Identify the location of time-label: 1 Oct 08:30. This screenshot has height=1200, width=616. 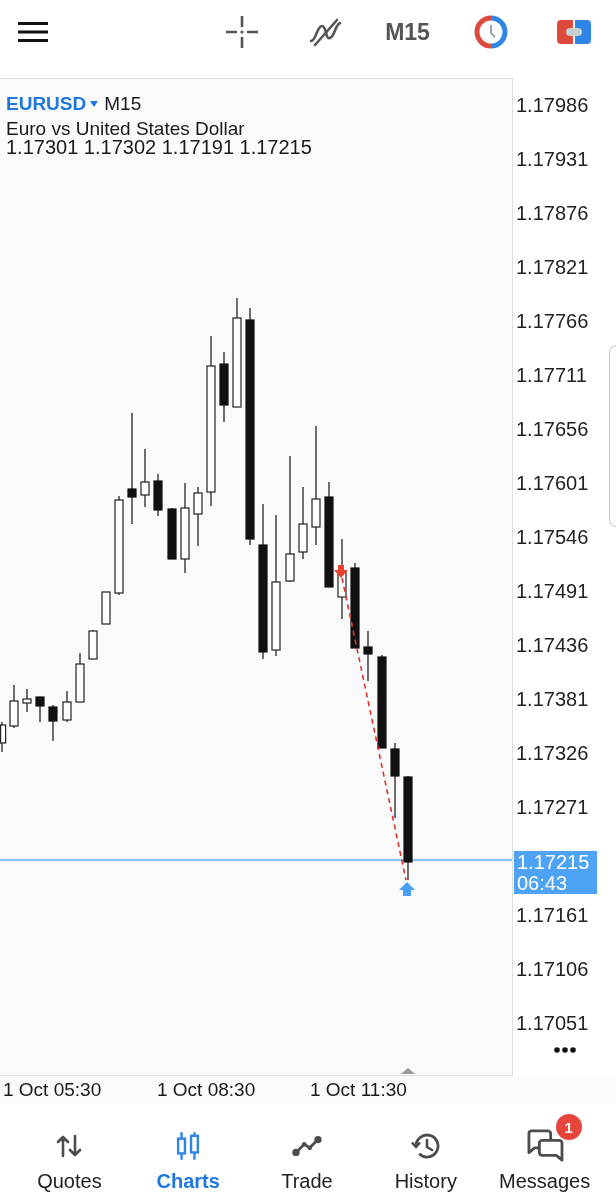
(206, 1090).